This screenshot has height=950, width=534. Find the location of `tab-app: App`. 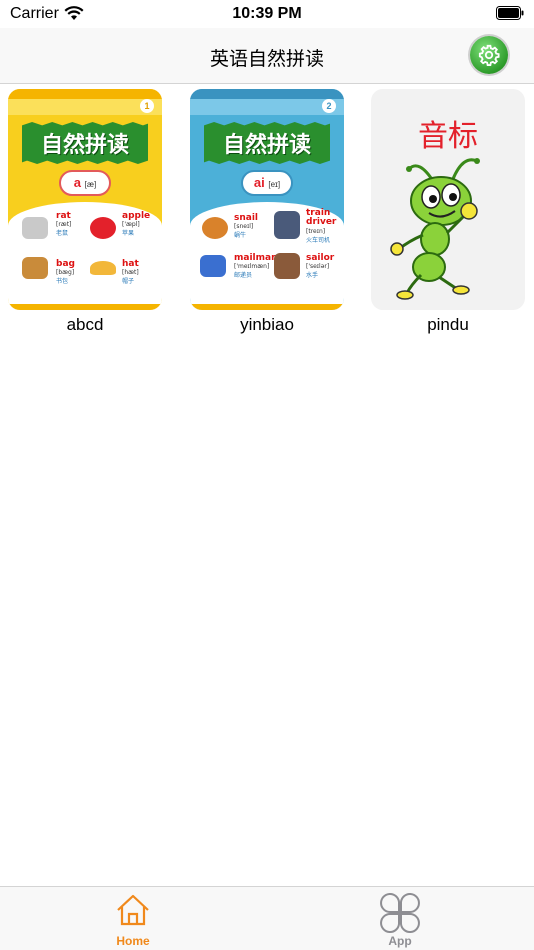

tab-app: App is located at coordinates (400, 920).